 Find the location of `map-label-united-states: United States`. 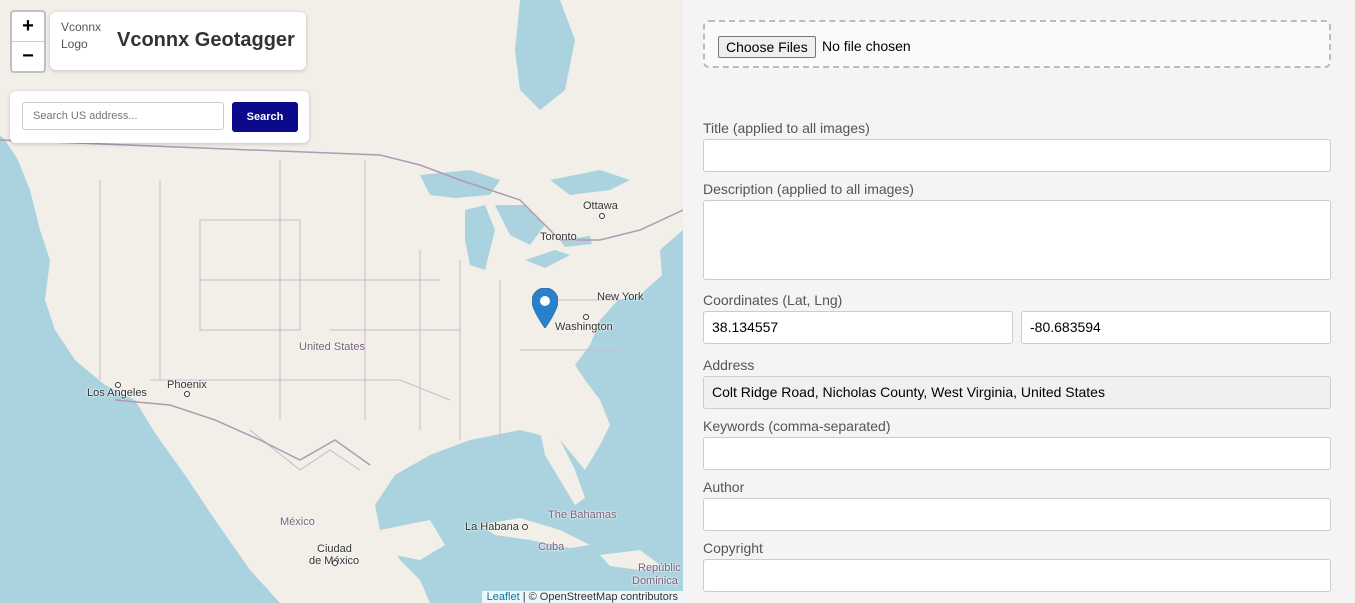

map-label-united-states: United States is located at coordinates (332, 347).